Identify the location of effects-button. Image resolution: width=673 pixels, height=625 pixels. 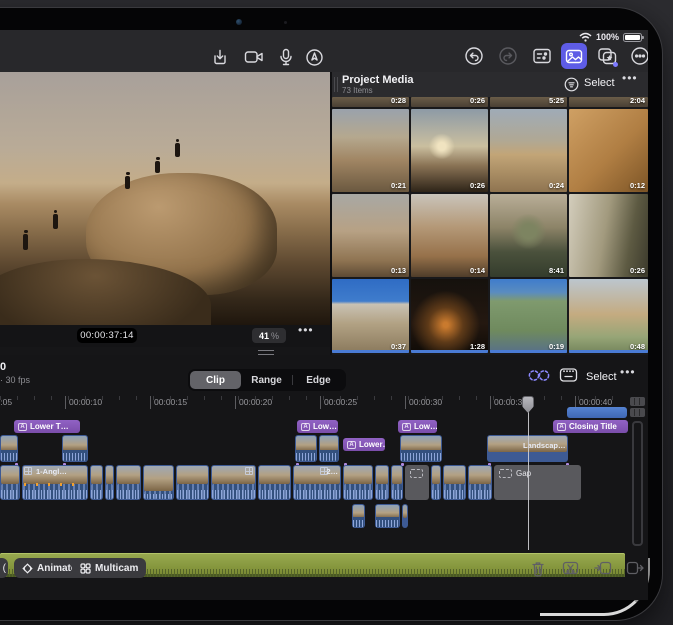
(607, 56).